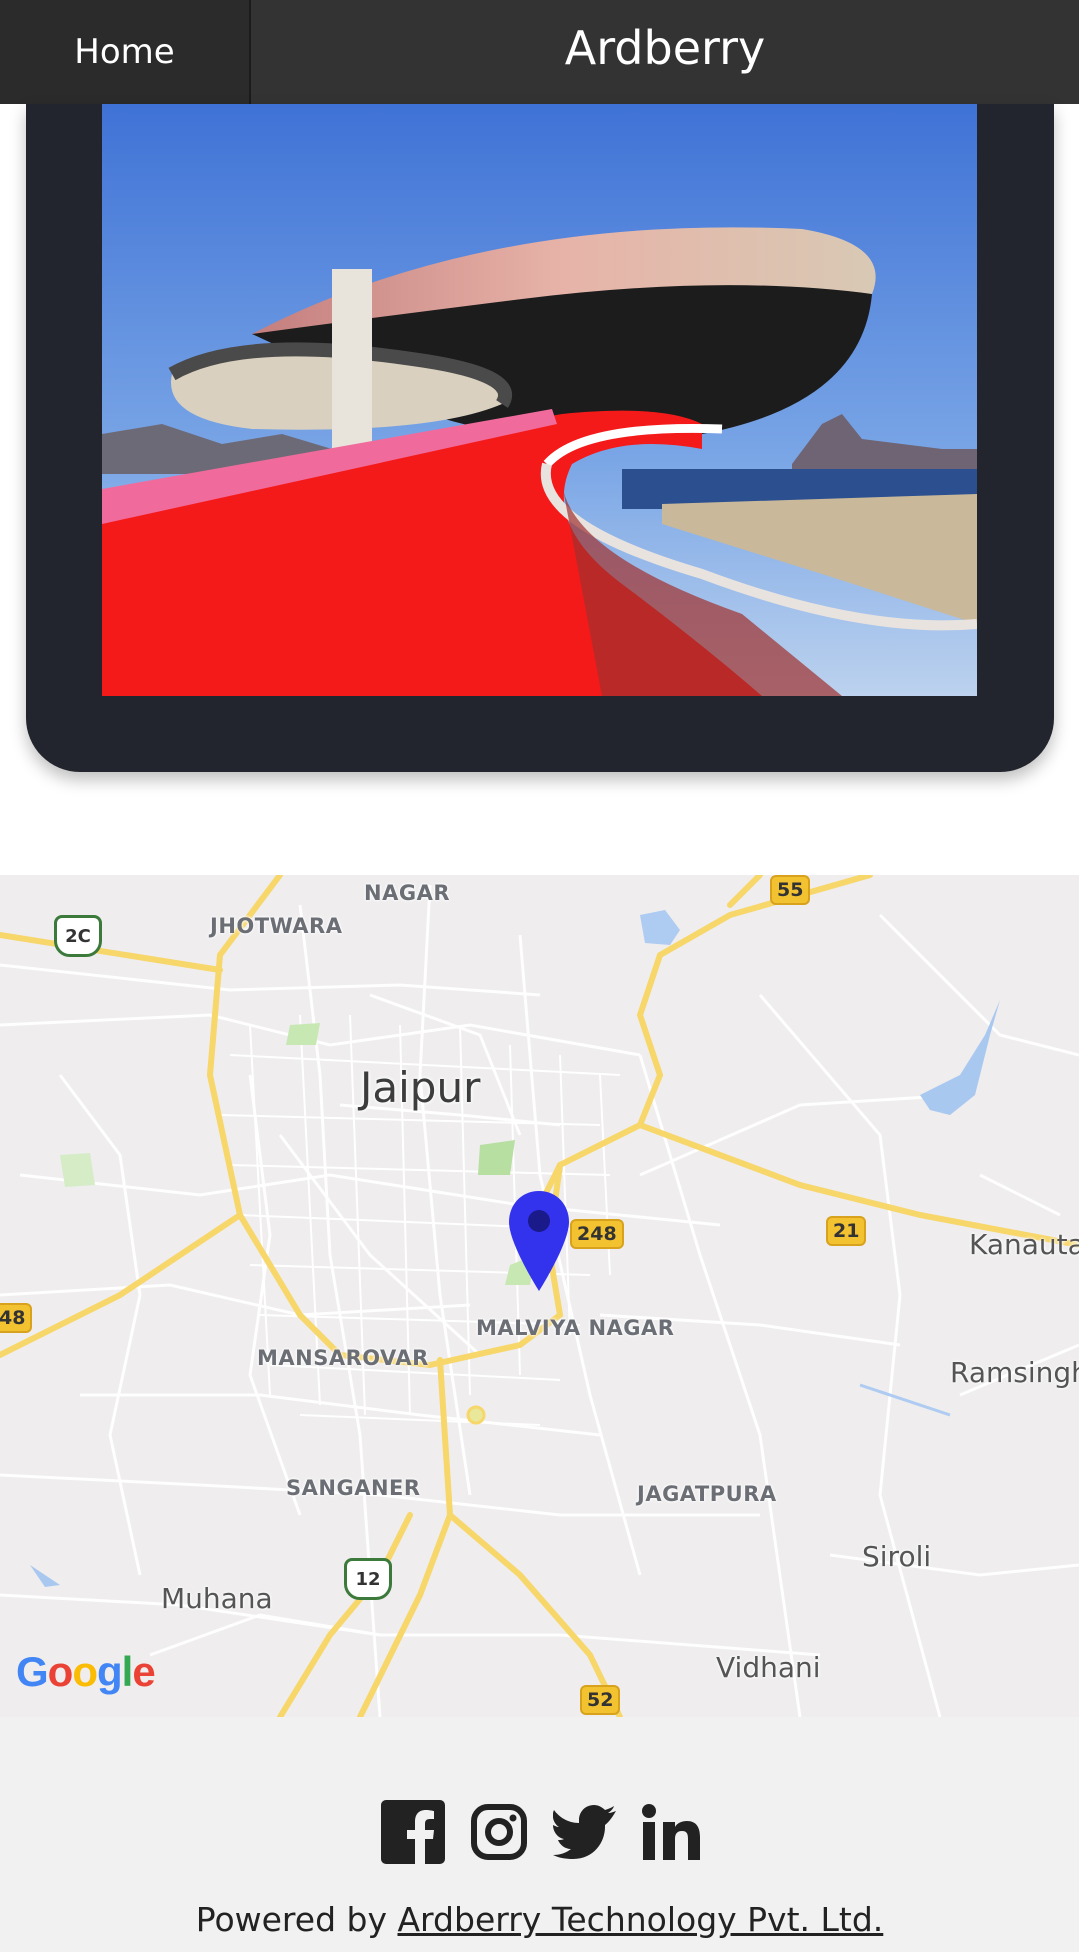 The width and height of the screenshot is (1079, 1952). I want to click on map-label-mansarovar: MANSAROVAR, so click(343, 1358).